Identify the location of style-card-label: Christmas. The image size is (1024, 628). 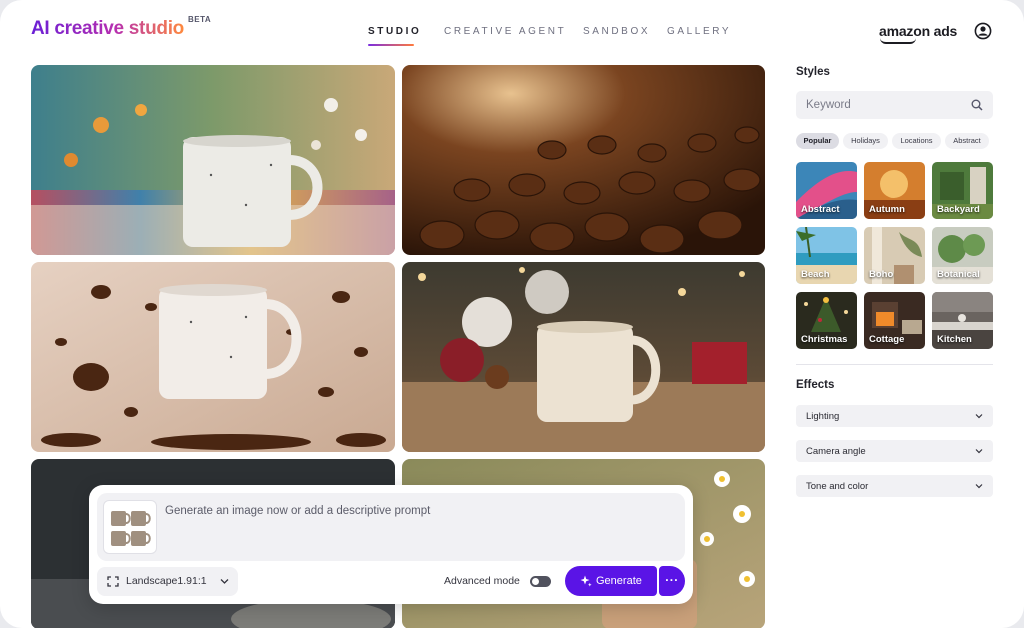
(824, 339).